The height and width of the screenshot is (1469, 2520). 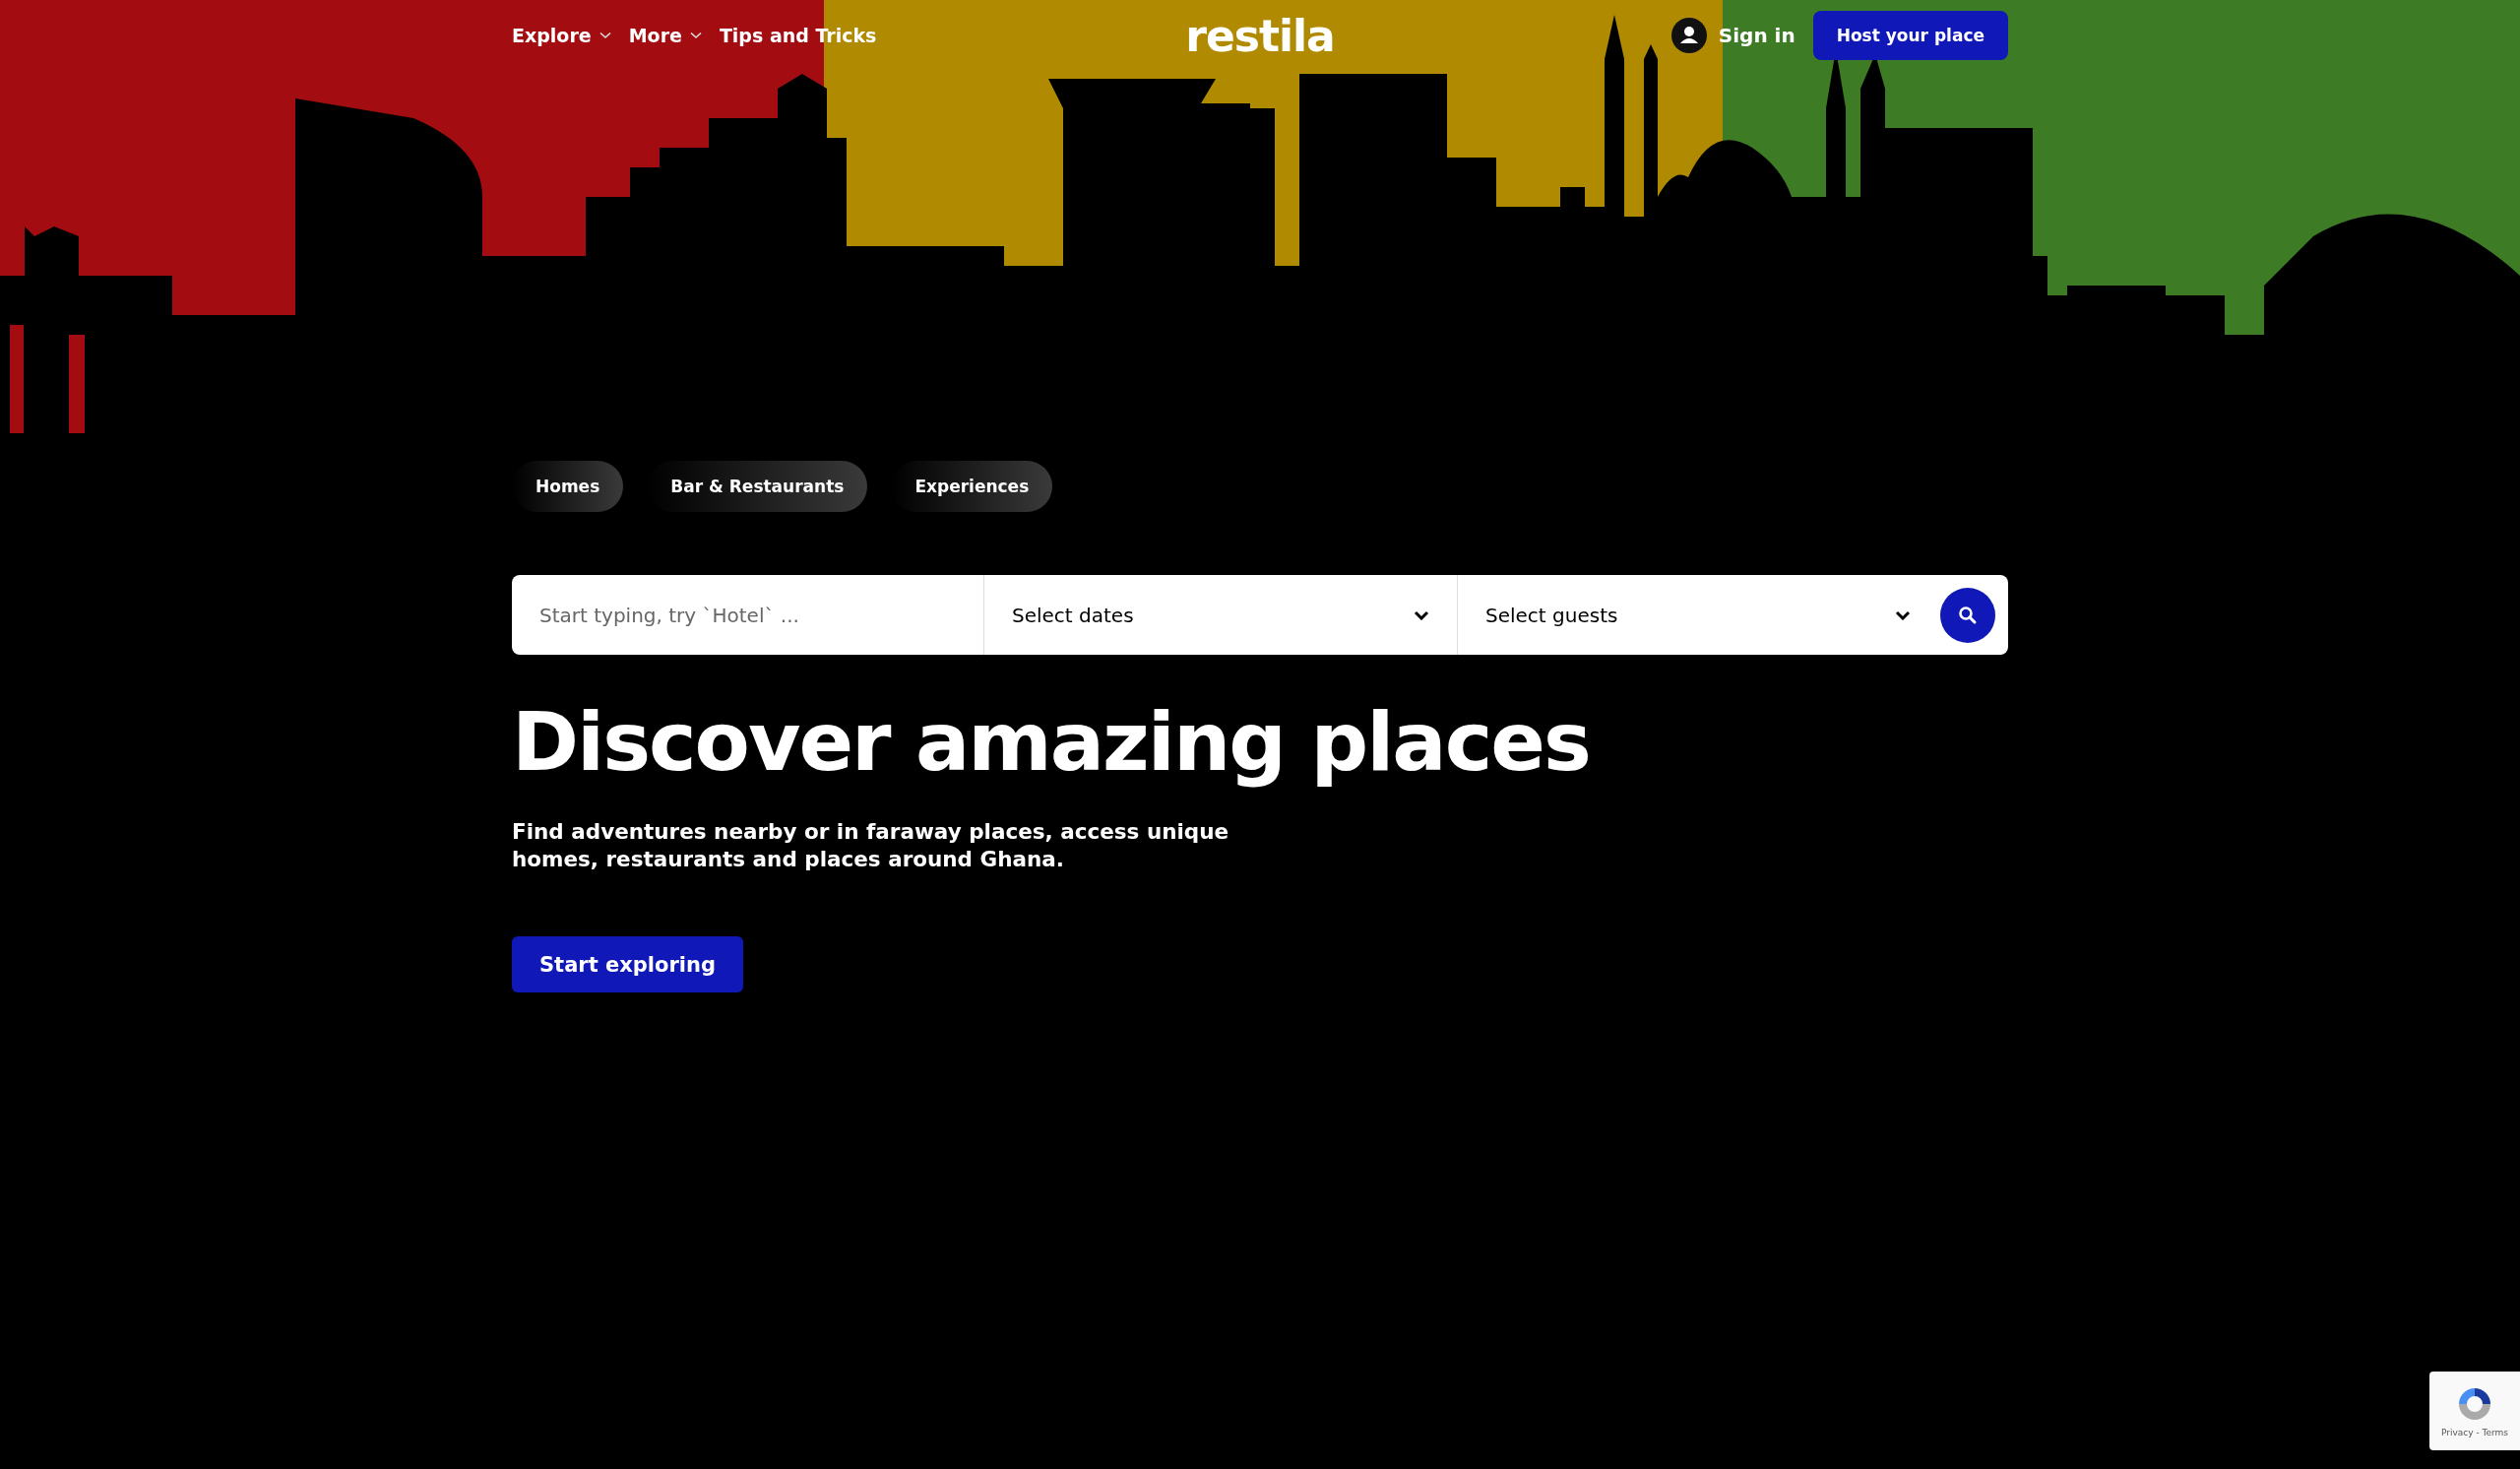 I want to click on nav-link: Explore, so click(x=561, y=35).